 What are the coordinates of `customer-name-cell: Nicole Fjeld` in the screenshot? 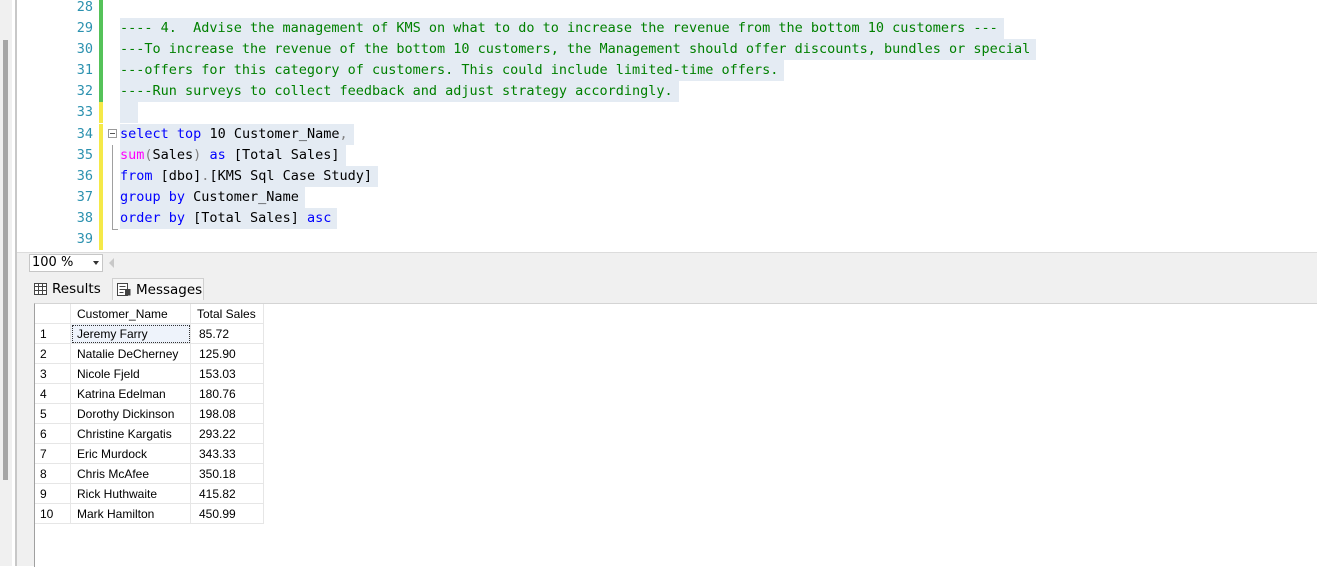 It's located at (130, 373).